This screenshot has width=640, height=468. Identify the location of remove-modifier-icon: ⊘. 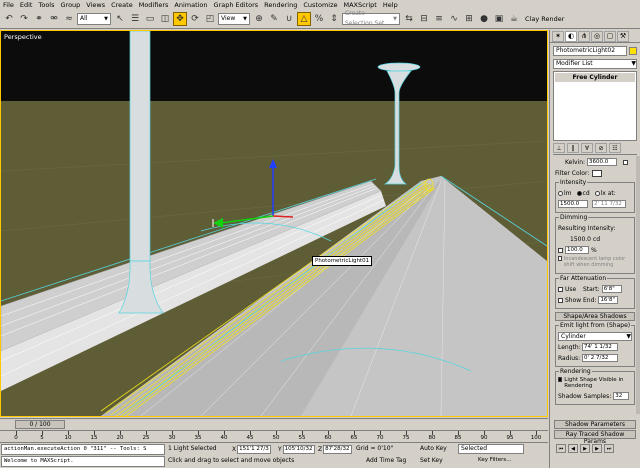
(601, 148).